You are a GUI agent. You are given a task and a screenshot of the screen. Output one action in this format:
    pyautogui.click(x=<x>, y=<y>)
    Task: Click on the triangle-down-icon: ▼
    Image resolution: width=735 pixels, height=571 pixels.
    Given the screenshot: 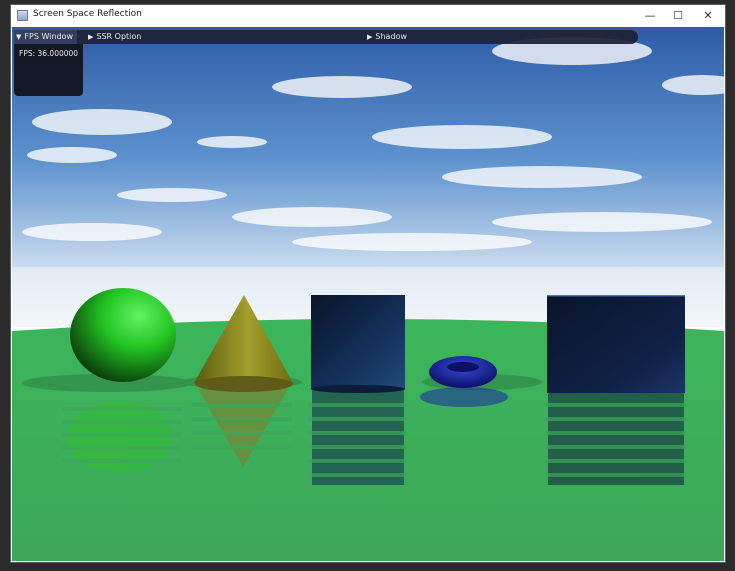 What is the action you would take?
    pyautogui.click(x=19, y=37)
    